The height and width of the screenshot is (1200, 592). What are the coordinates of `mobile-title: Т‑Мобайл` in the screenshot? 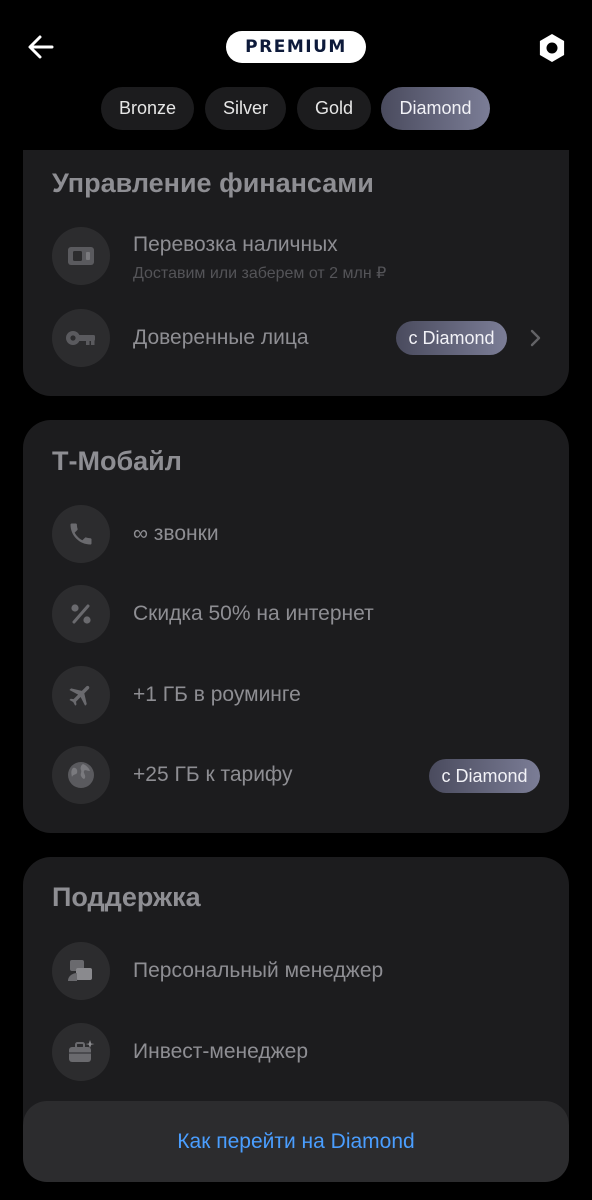 It's located at (117, 461).